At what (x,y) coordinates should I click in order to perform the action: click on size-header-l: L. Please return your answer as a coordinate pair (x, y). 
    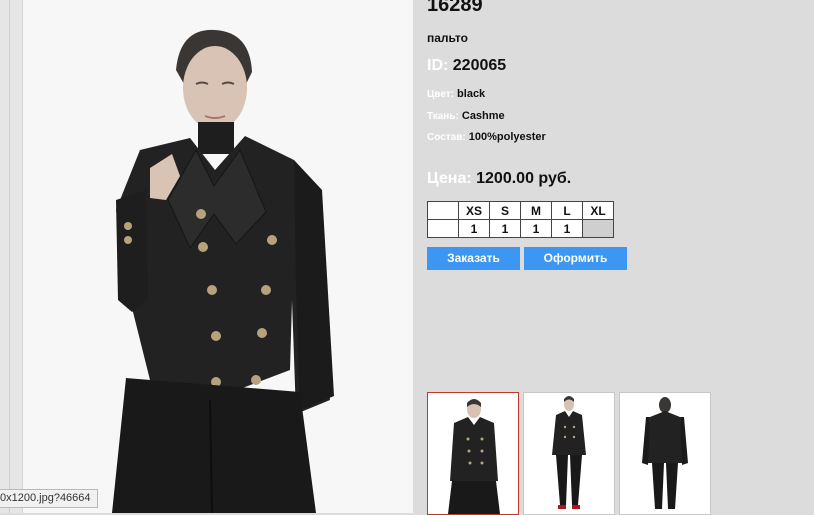
    Looking at the image, I should click on (567, 210).